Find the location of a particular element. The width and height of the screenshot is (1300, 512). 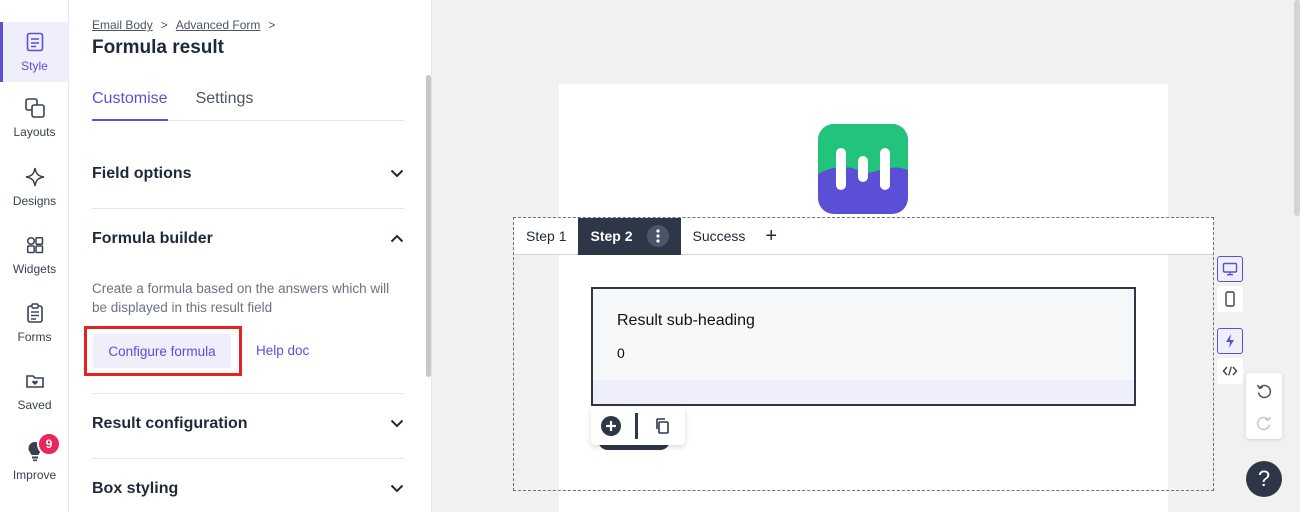

rail-label: Designs is located at coordinates (34, 201).